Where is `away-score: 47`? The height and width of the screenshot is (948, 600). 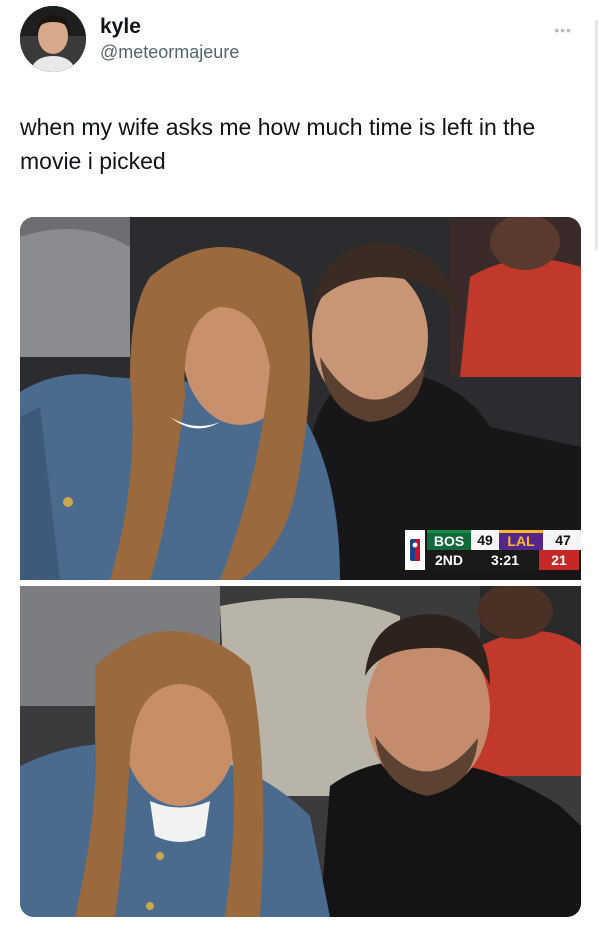
away-score: 47 is located at coordinates (562, 540).